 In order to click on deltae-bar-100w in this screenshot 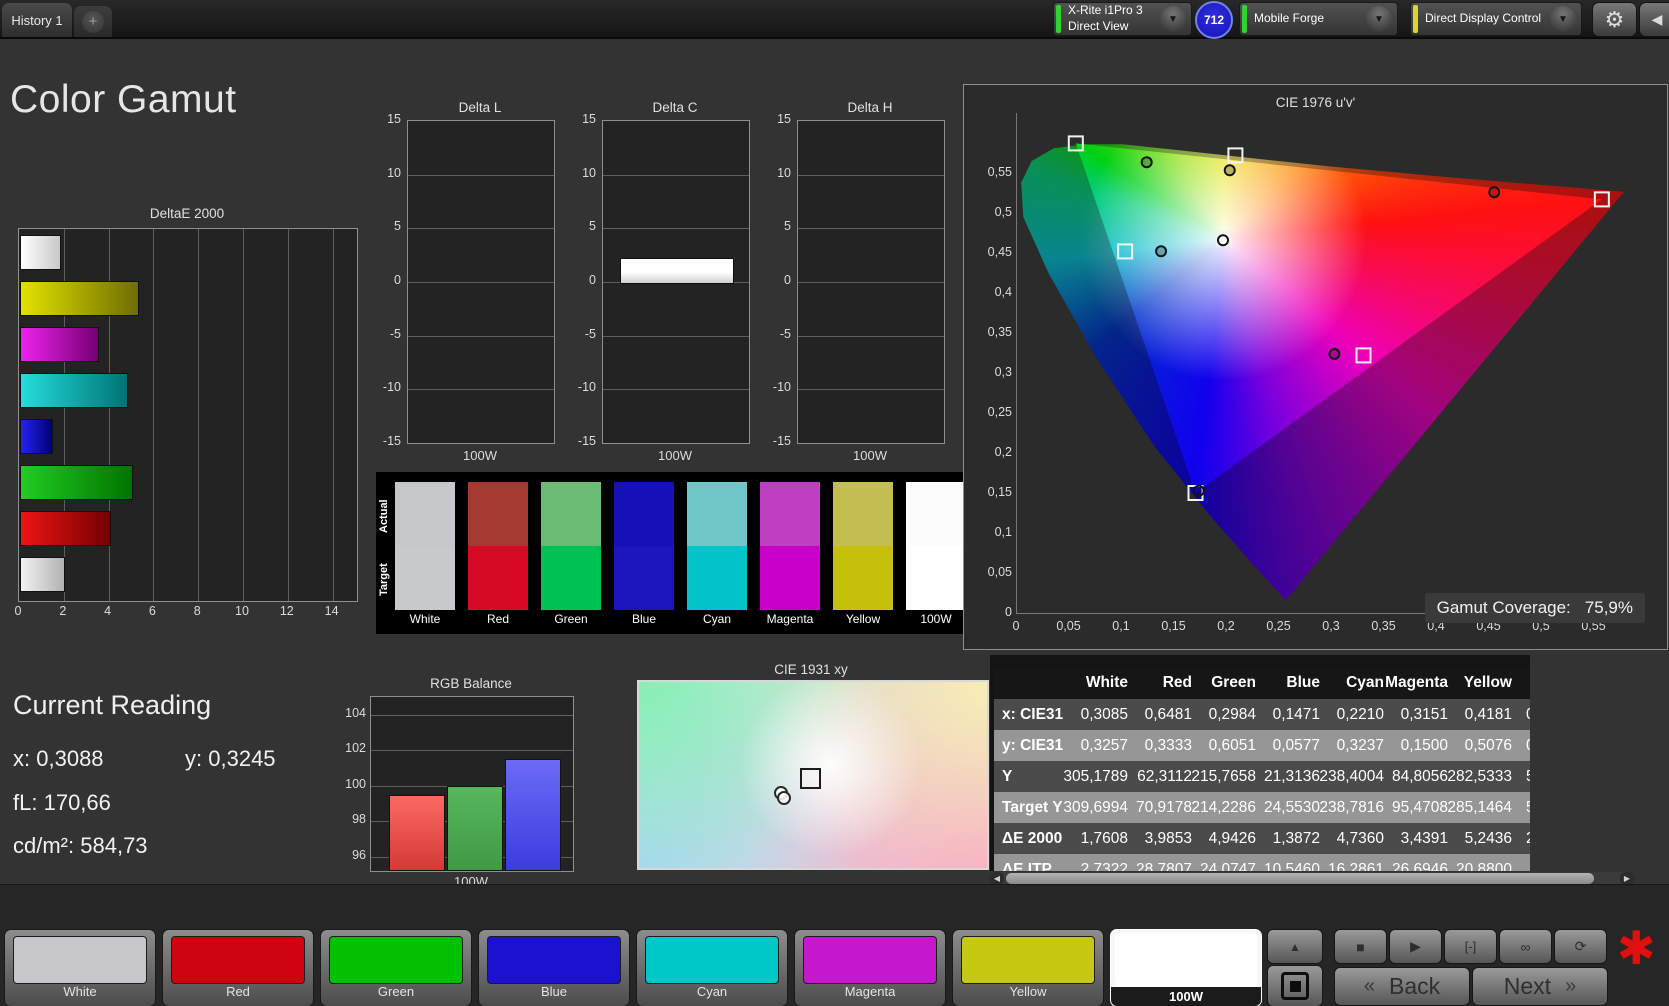, I will do `click(43, 574)`.